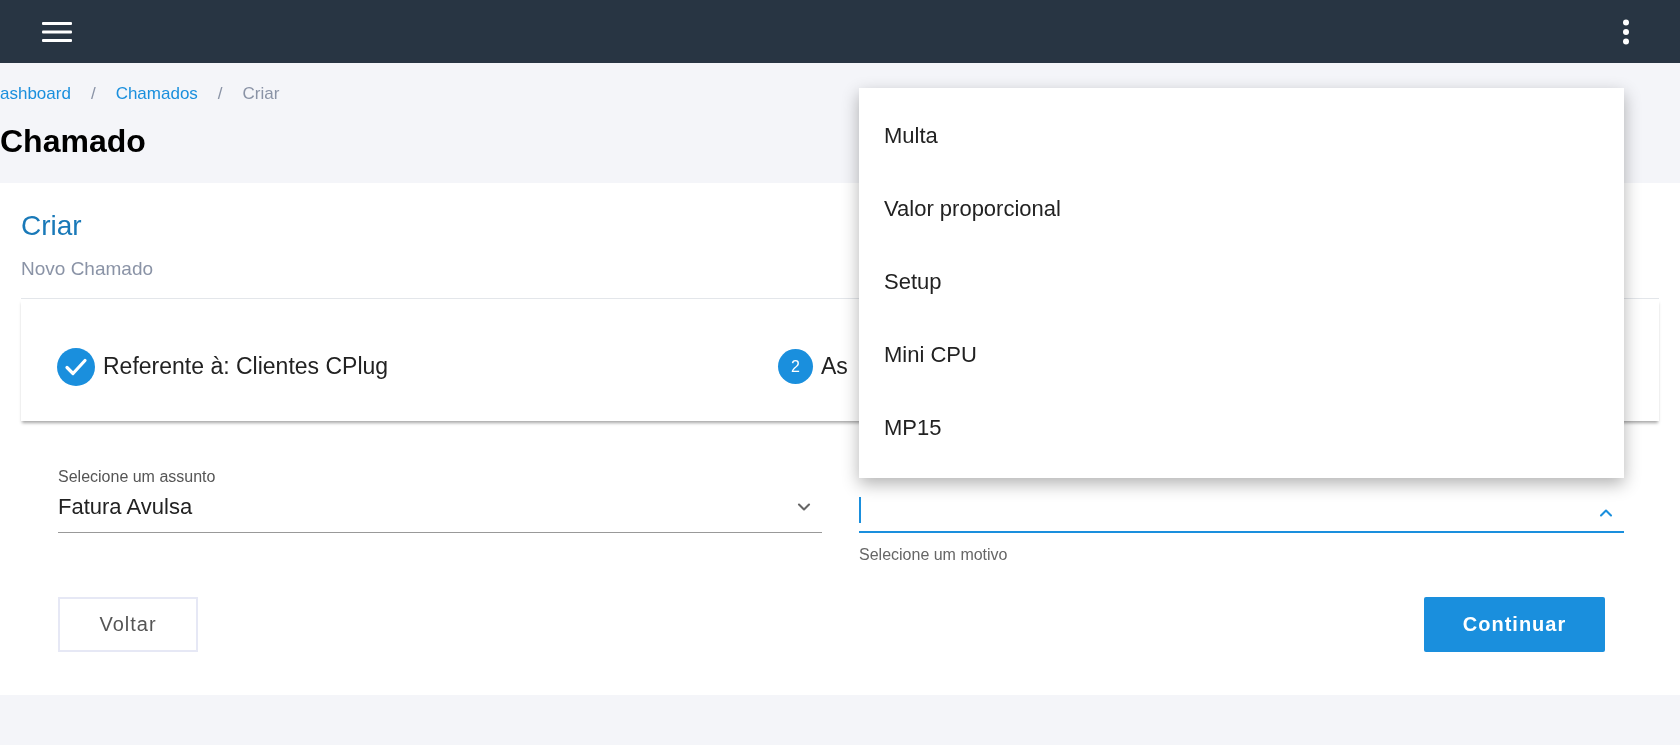  What do you see at coordinates (87, 269) in the screenshot?
I see `card-subtitle: Novo Chamado` at bounding box center [87, 269].